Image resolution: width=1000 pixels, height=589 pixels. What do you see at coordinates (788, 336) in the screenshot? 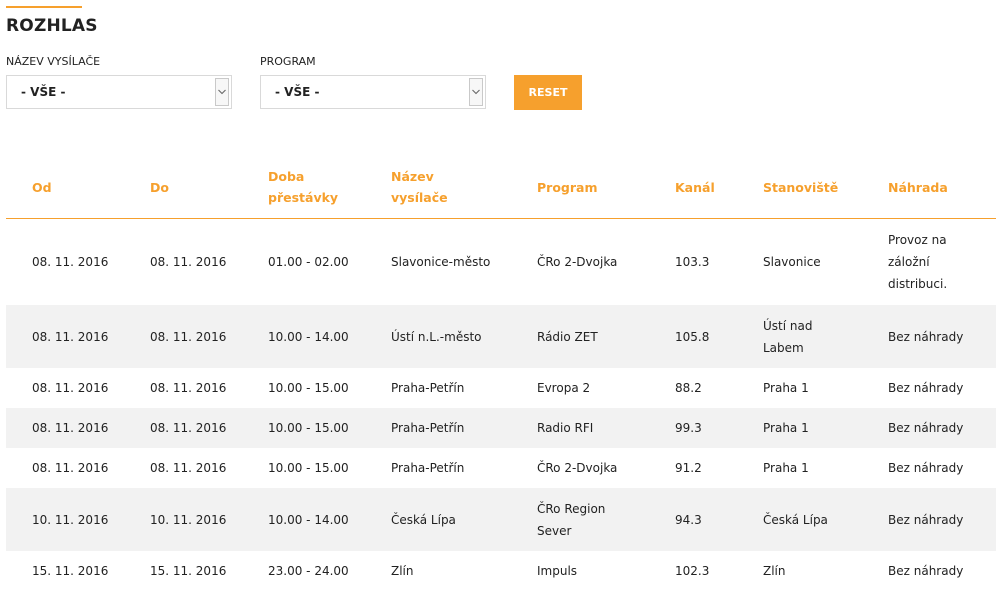
I see `cell-stanoviste-text: Ústí nad Labem` at bounding box center [788, 336].